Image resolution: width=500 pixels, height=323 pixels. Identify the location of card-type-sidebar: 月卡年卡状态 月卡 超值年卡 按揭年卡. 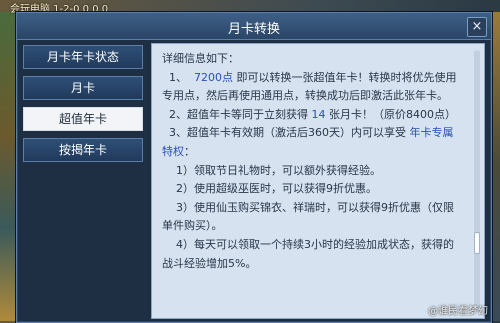
(84, 107).